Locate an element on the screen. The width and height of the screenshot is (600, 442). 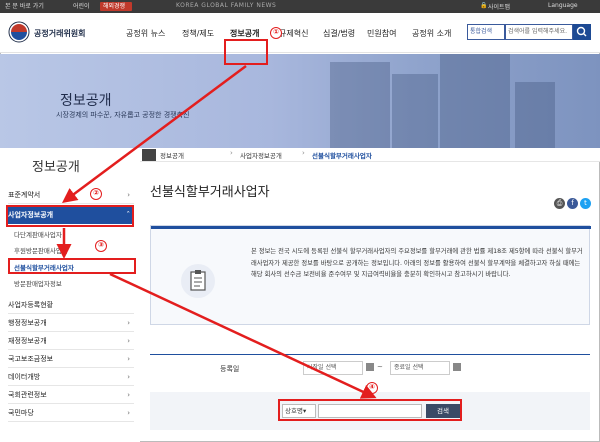
breadcrumb: 정보공개 › 사업자정보공개 › 선불식할부거래사업자 is located at coordinates (370, 155).